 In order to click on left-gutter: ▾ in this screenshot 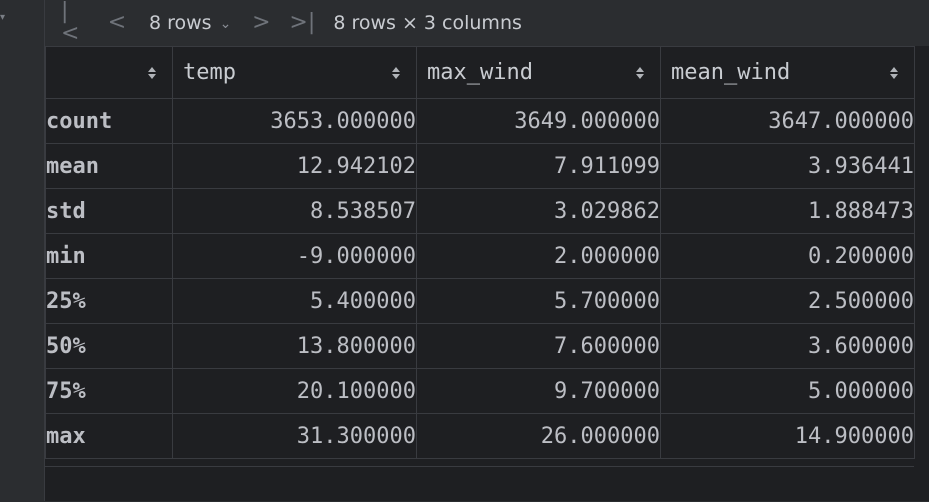, I will do `click(22, 250)`.